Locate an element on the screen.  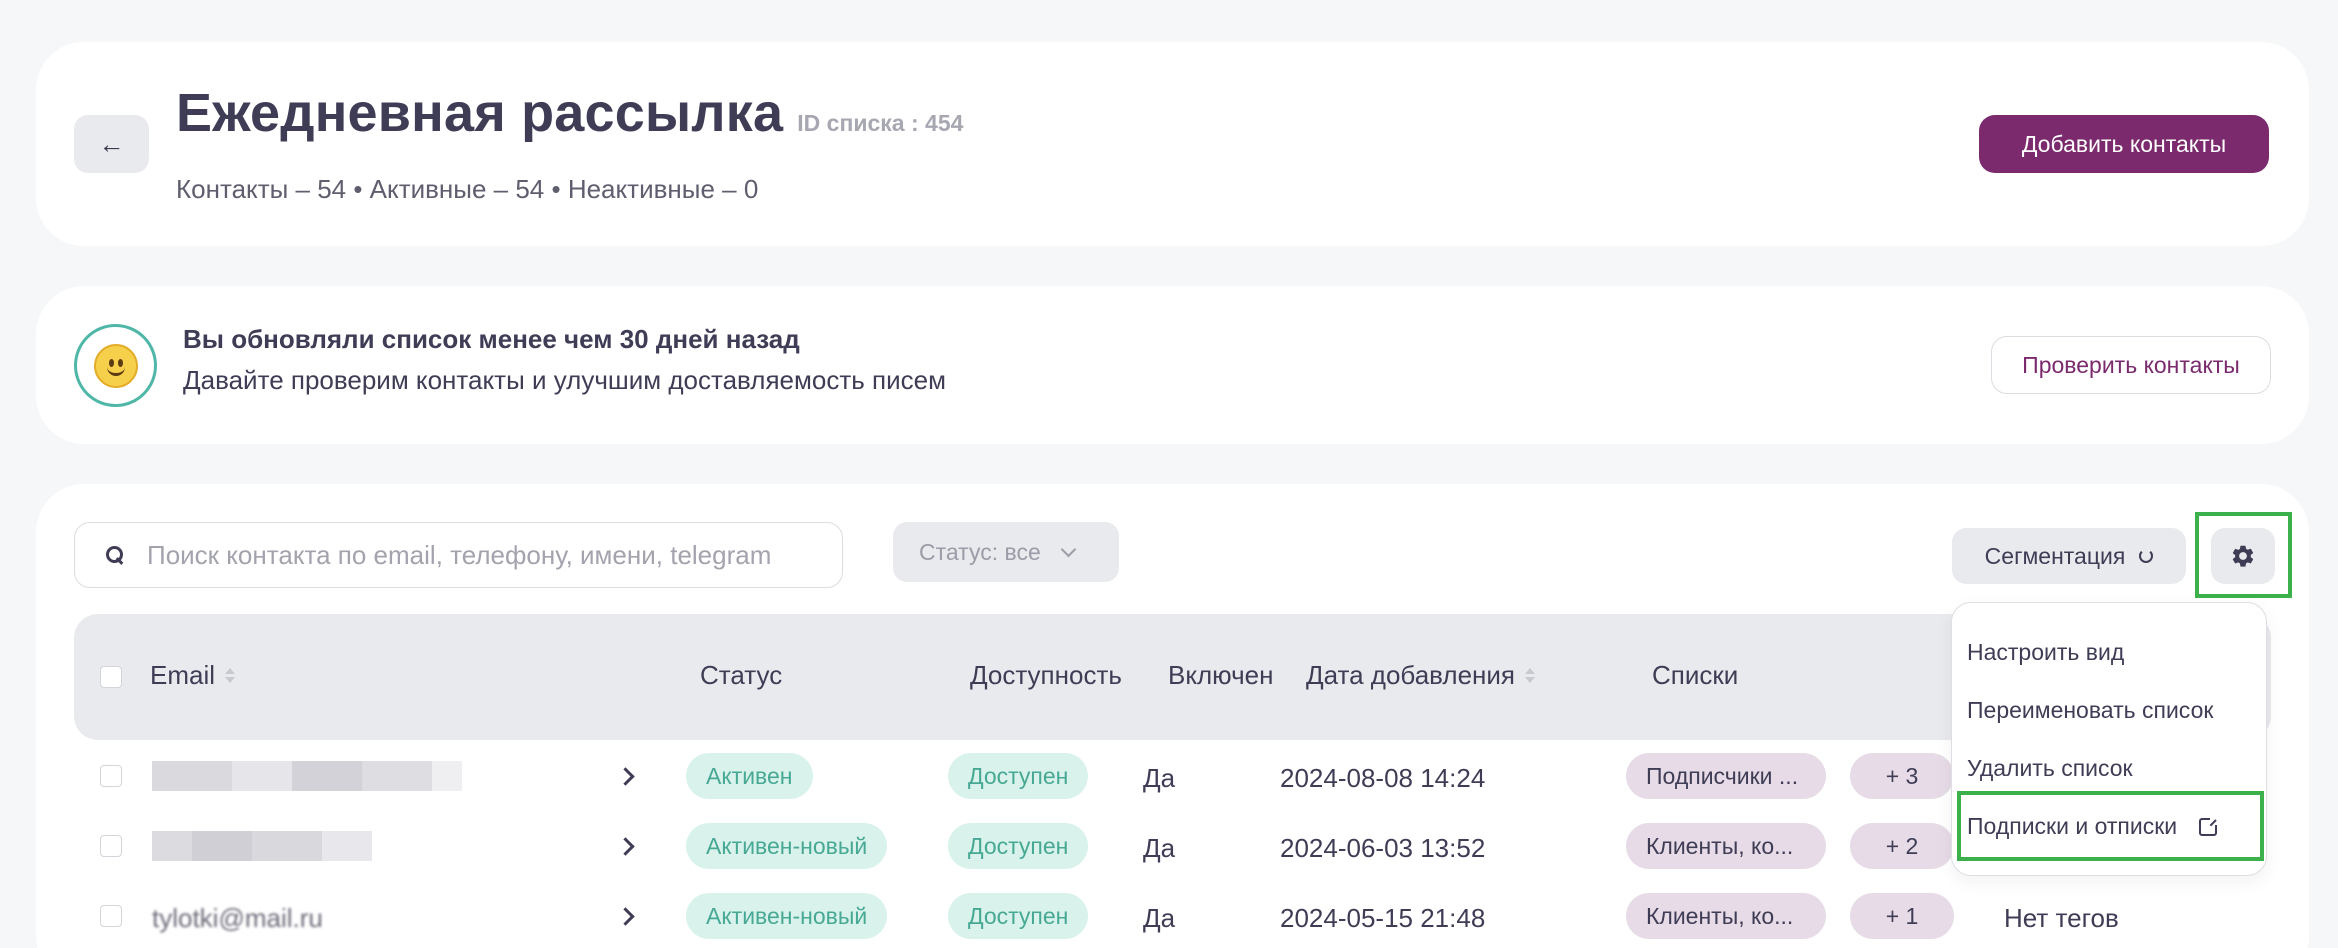
list-id: ID списка : 454 is located at coordinates (880, 123).